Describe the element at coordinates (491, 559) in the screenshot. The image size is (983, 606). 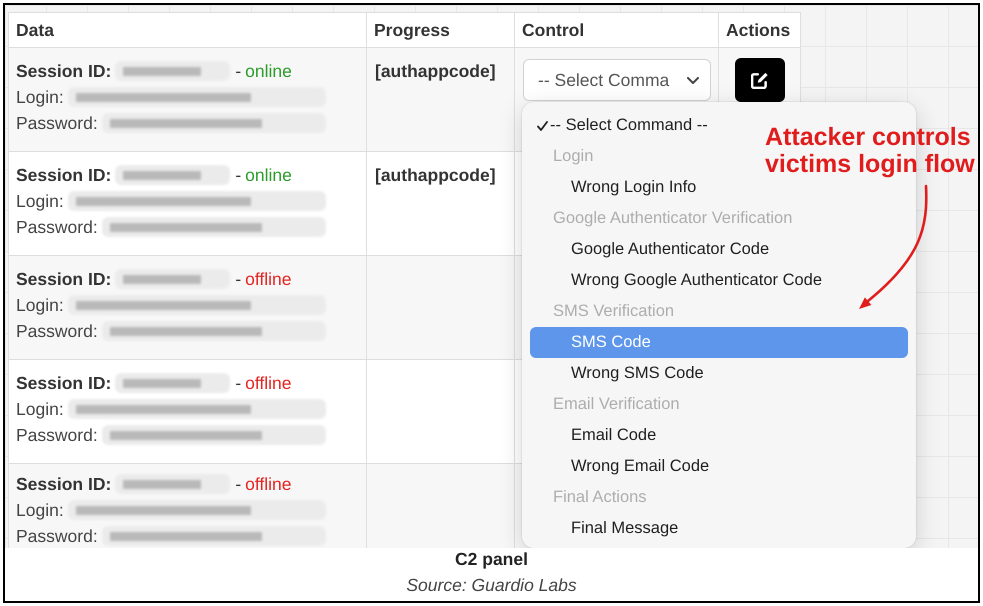
I see `caption-title: C2 panel` at that location.